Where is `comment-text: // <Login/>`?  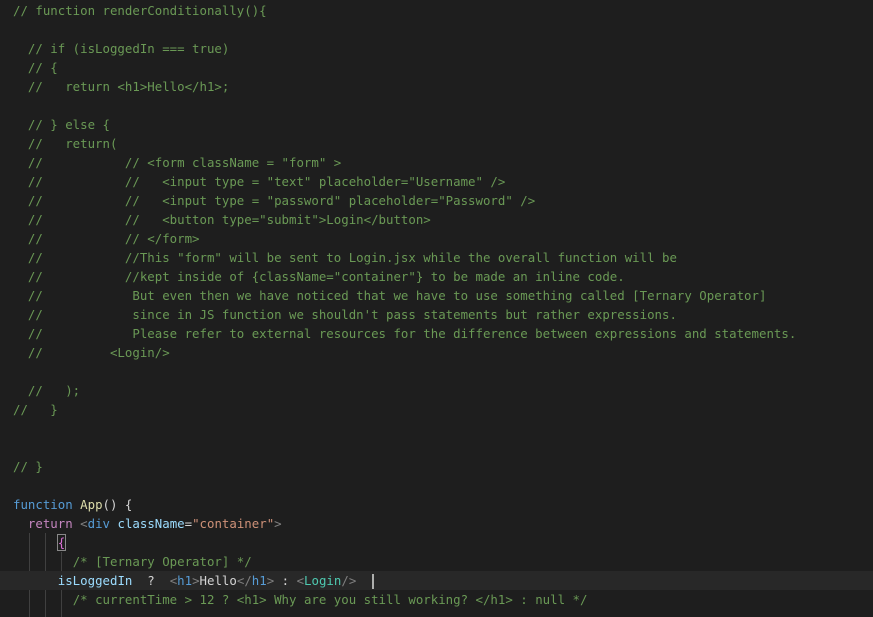
comment-text: // <Login/> is located at coordinates (91, 352).